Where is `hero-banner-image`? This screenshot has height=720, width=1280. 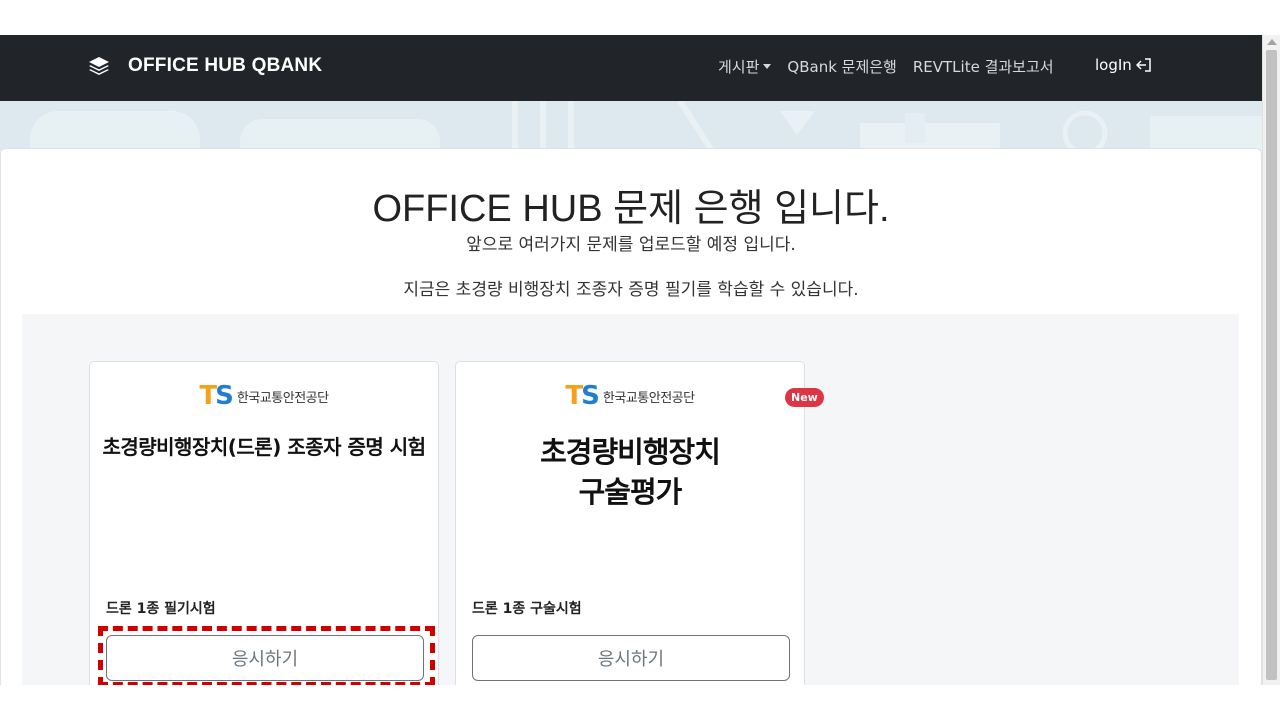 hero-banner-image is located at coordinates (631, 126).